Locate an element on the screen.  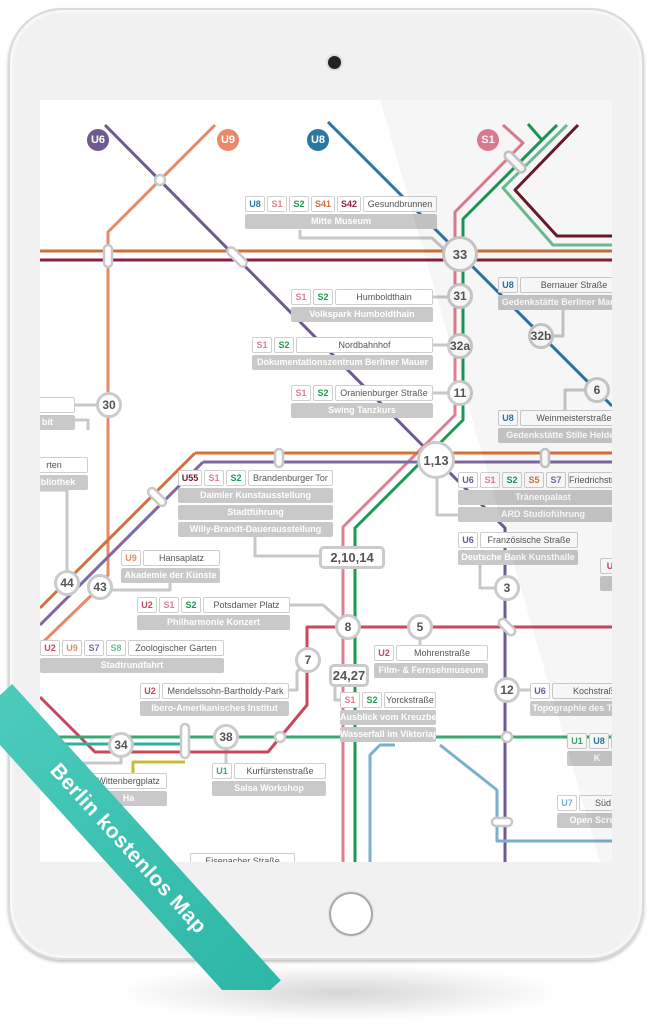
home-button is located at coordinates (351, 914).